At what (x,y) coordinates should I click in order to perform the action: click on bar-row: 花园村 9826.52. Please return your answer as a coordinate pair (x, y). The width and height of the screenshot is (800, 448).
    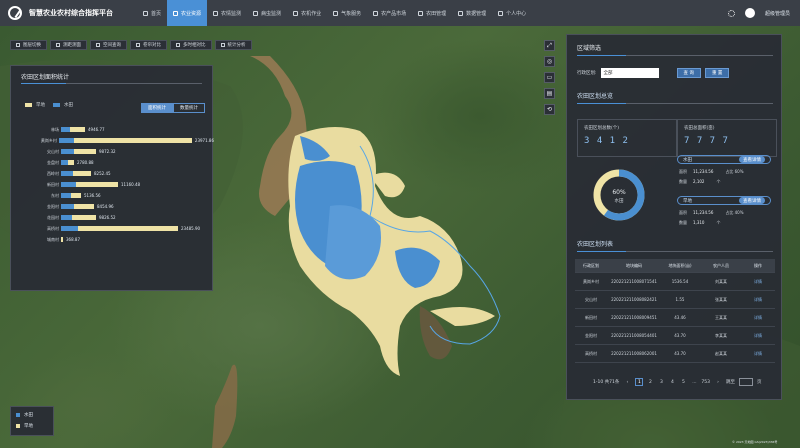
    Looking at the image, I should click on (112, 217).